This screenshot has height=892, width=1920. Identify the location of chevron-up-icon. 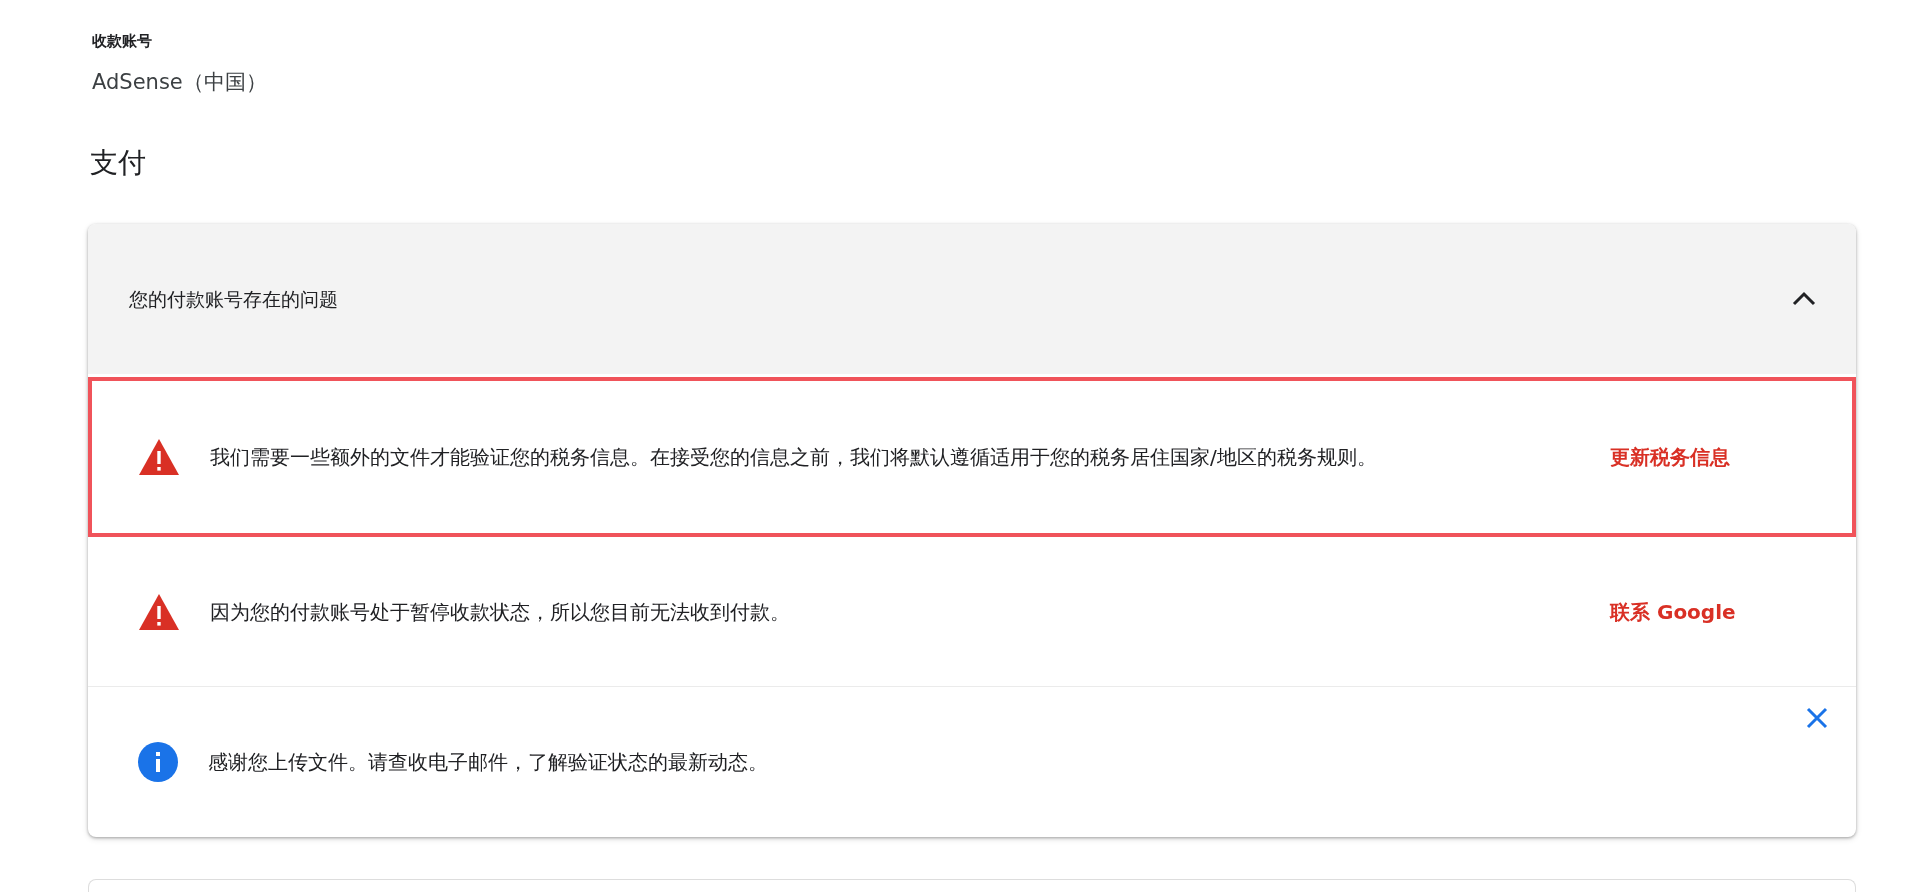
(1804, 299).